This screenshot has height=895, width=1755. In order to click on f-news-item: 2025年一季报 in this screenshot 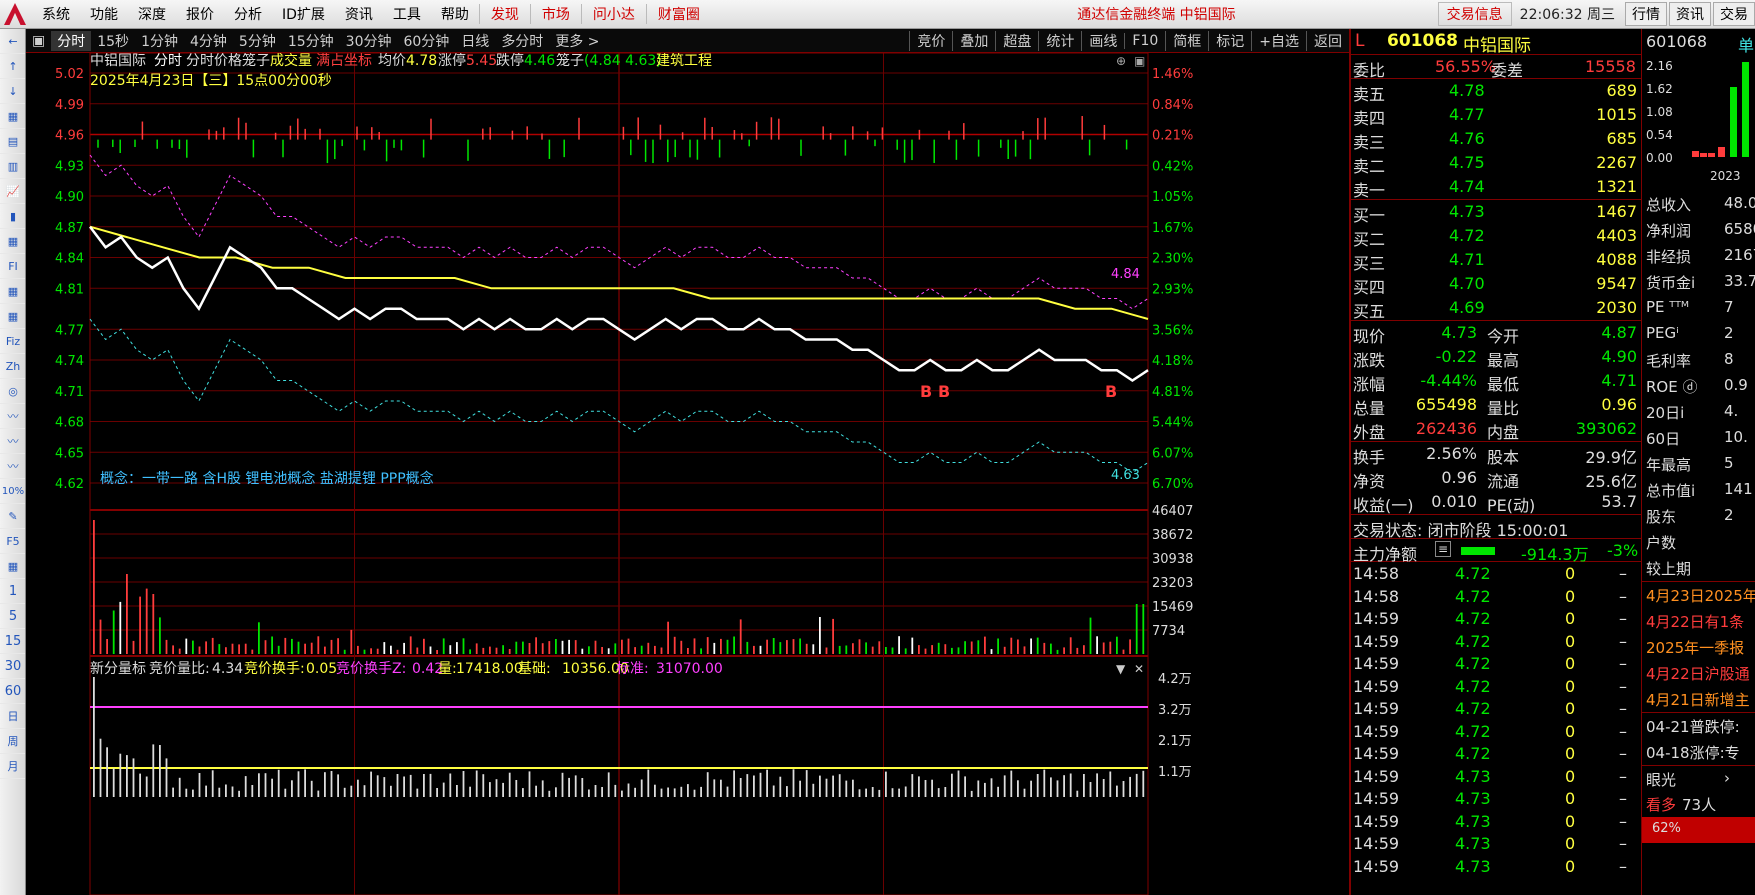, I will do `click(1698, 647)`.